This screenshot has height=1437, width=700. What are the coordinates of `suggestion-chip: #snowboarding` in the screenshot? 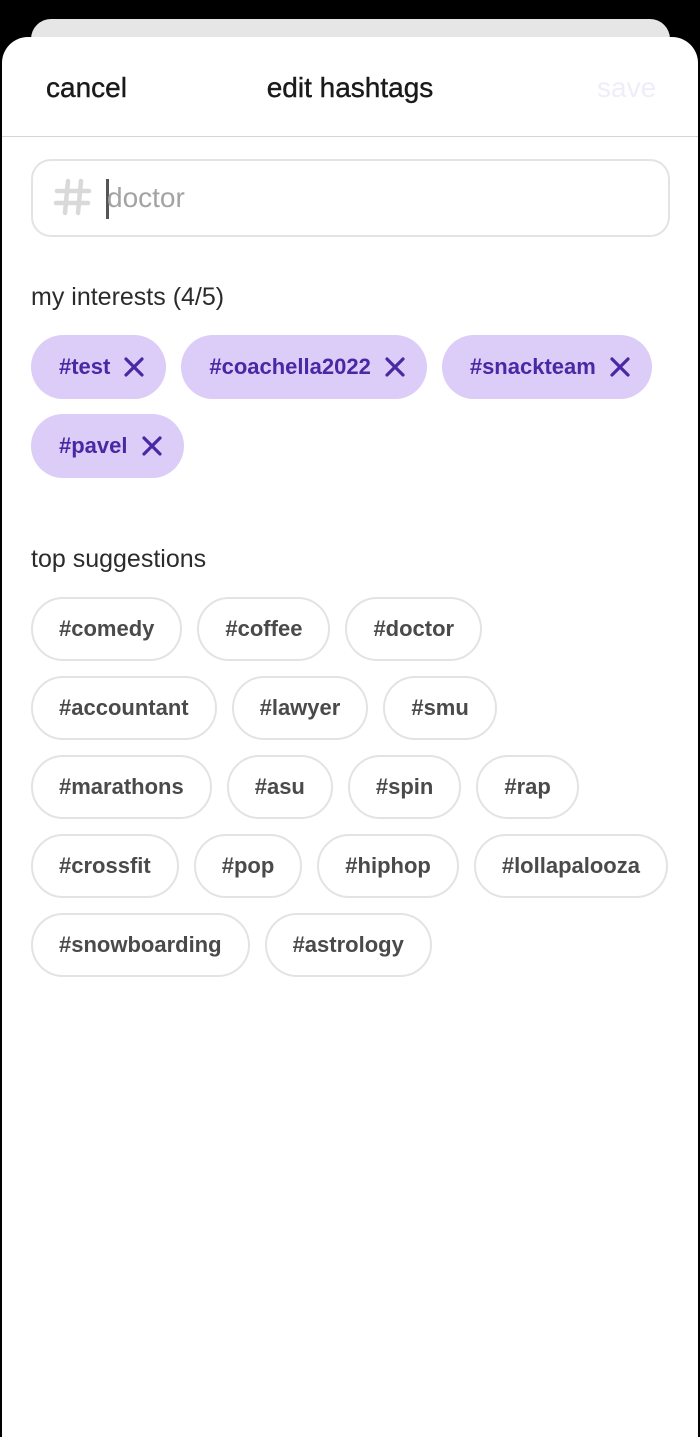 It's located at (140, 945).